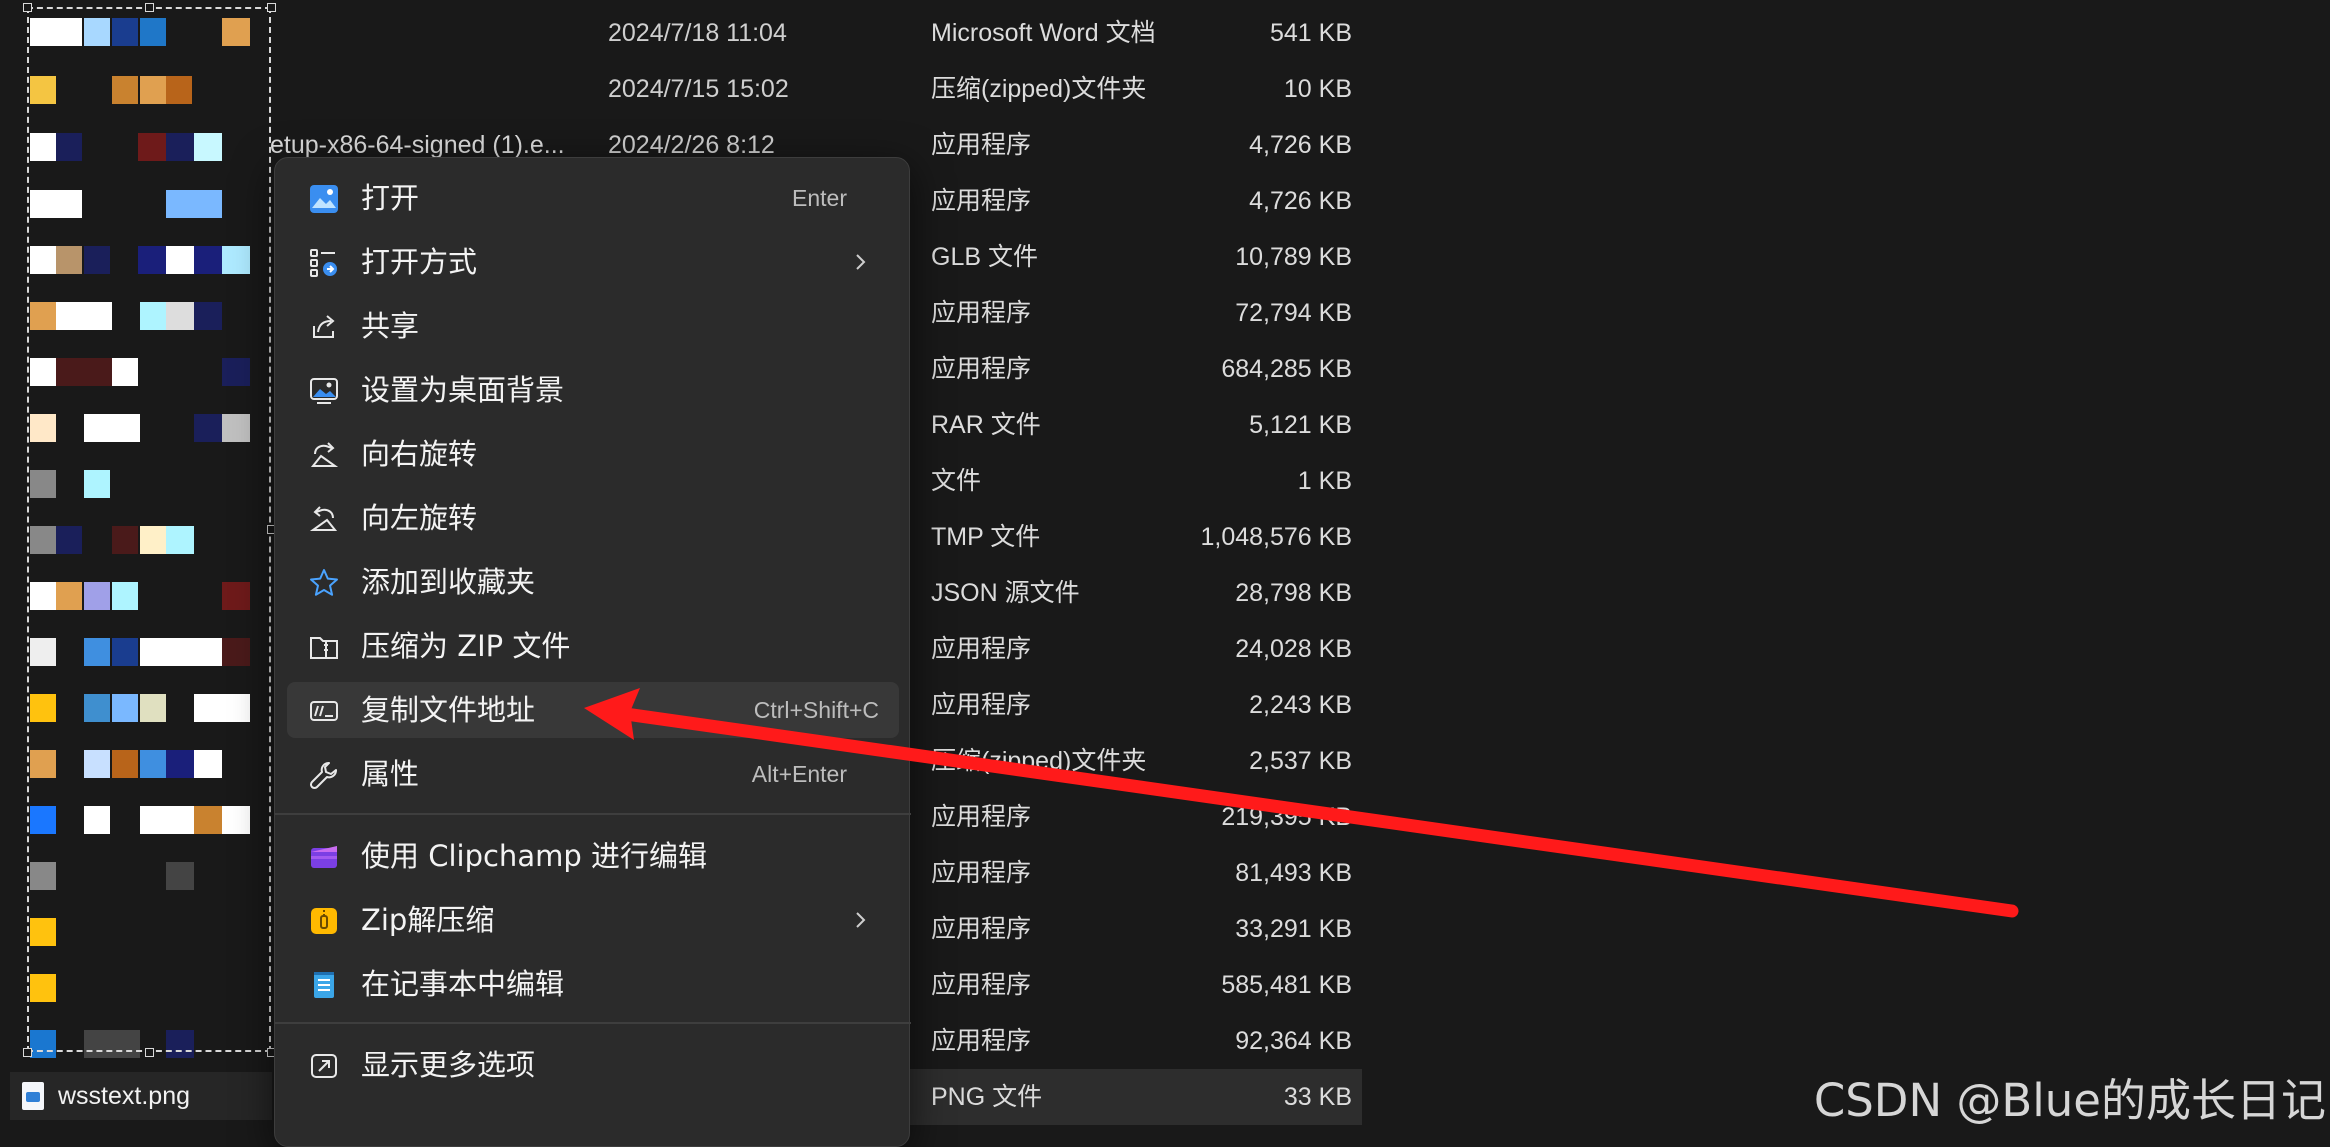 The height and width of the screenshot is (1147, 2330). Describe the element at coordinates (448, 710) in the screenshot. I see `menu-item-label: 复制文件地址` at that location.